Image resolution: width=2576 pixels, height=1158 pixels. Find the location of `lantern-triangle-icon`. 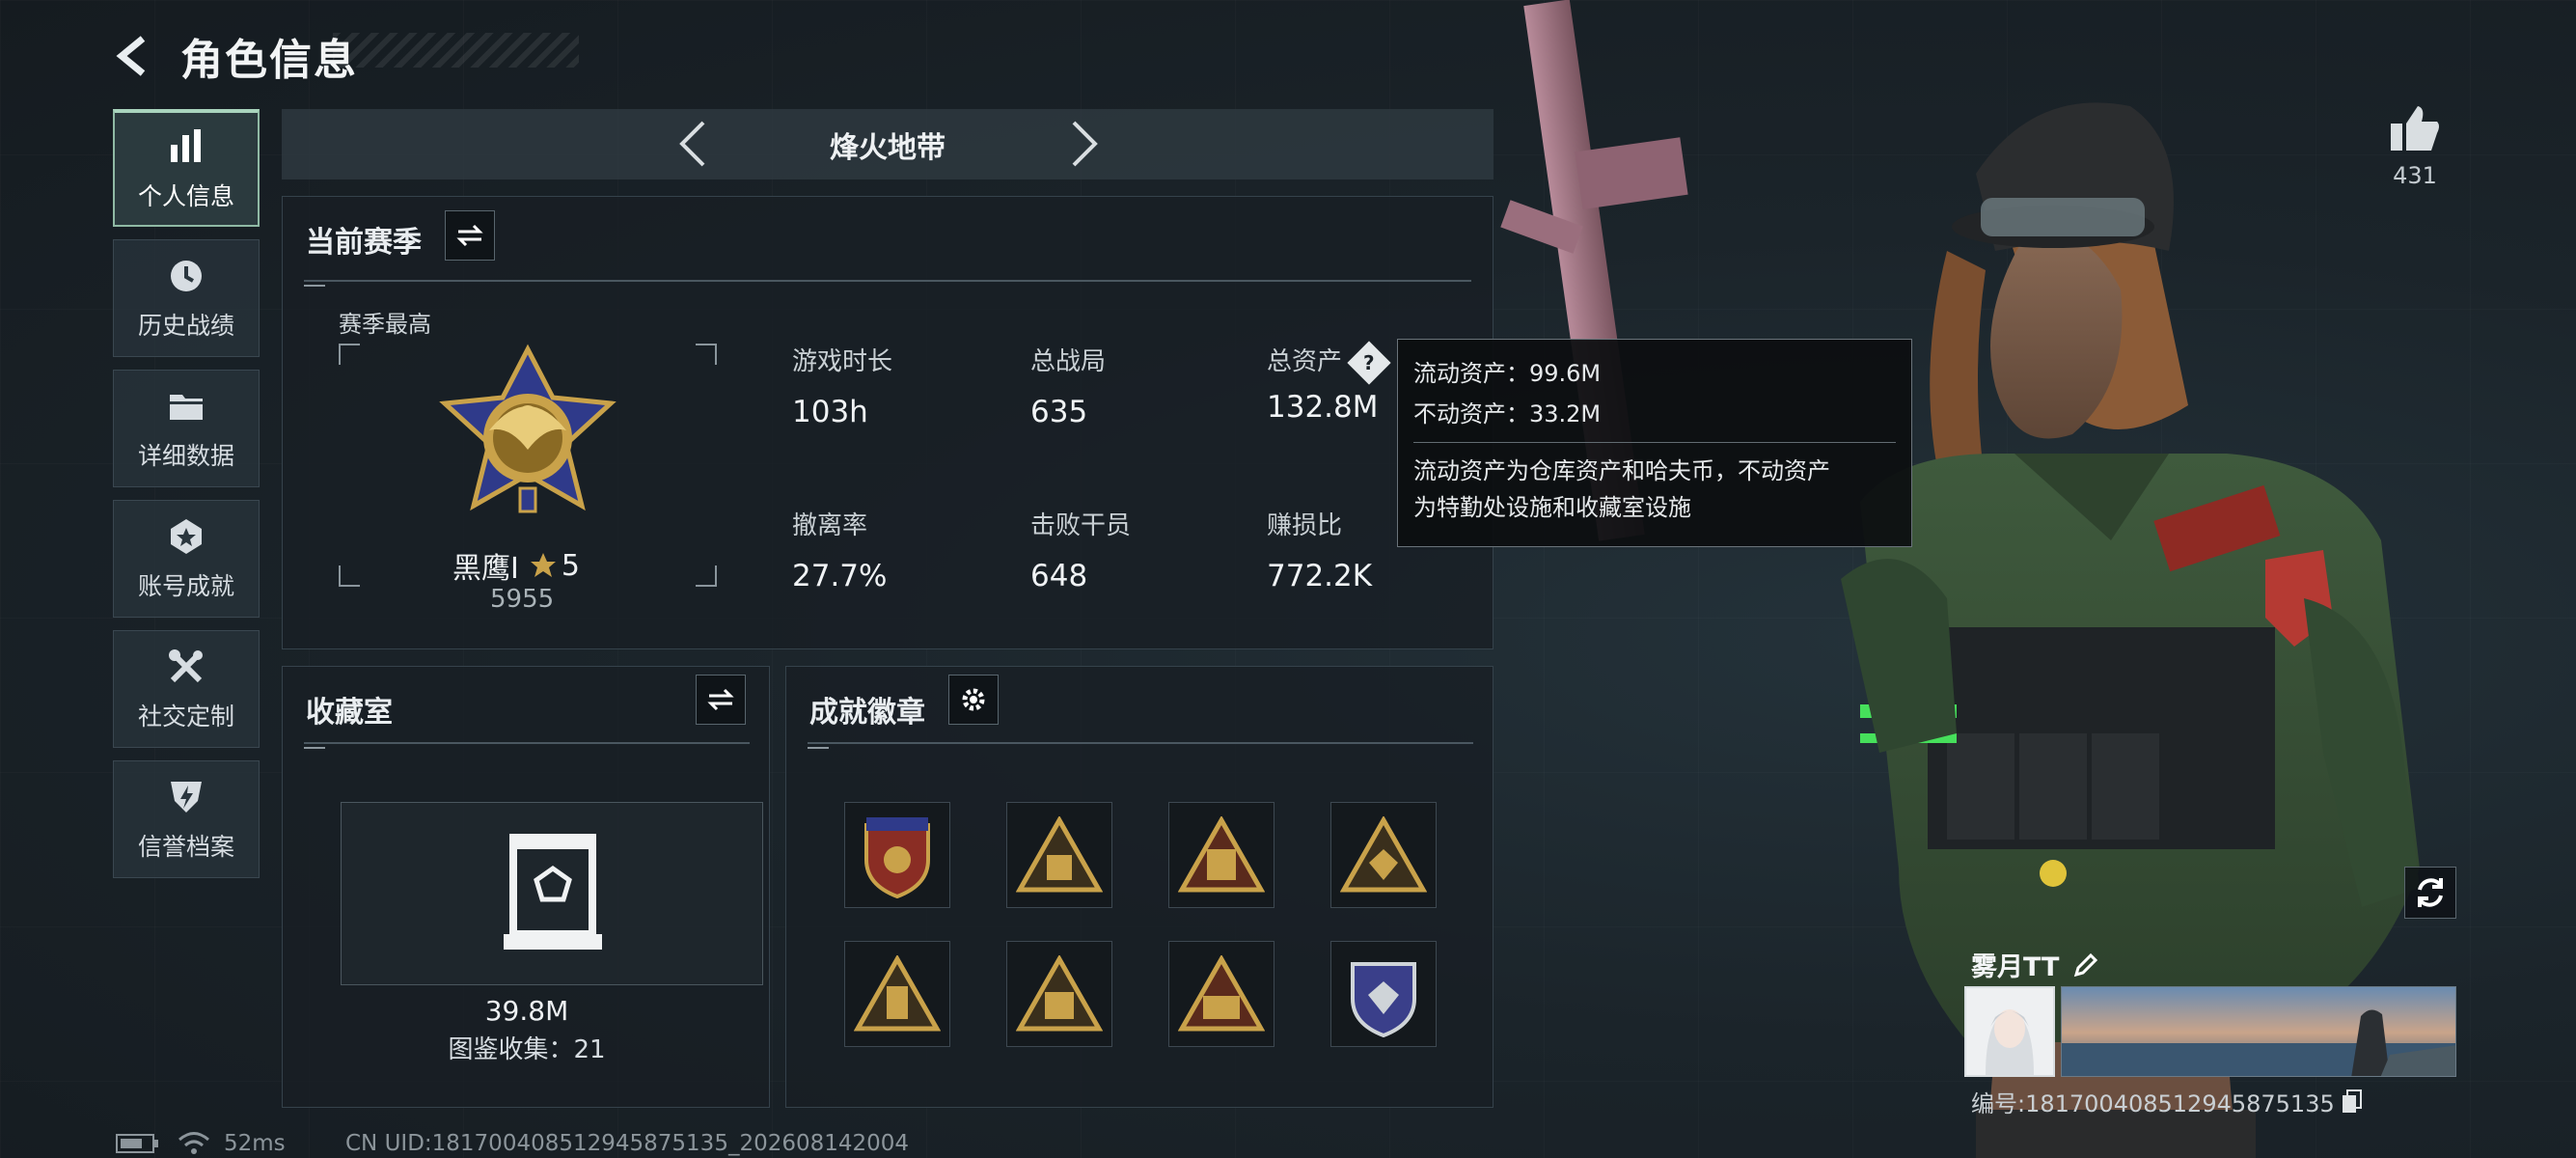

lantern-triangle-icon is located at coordinates (898, 993).